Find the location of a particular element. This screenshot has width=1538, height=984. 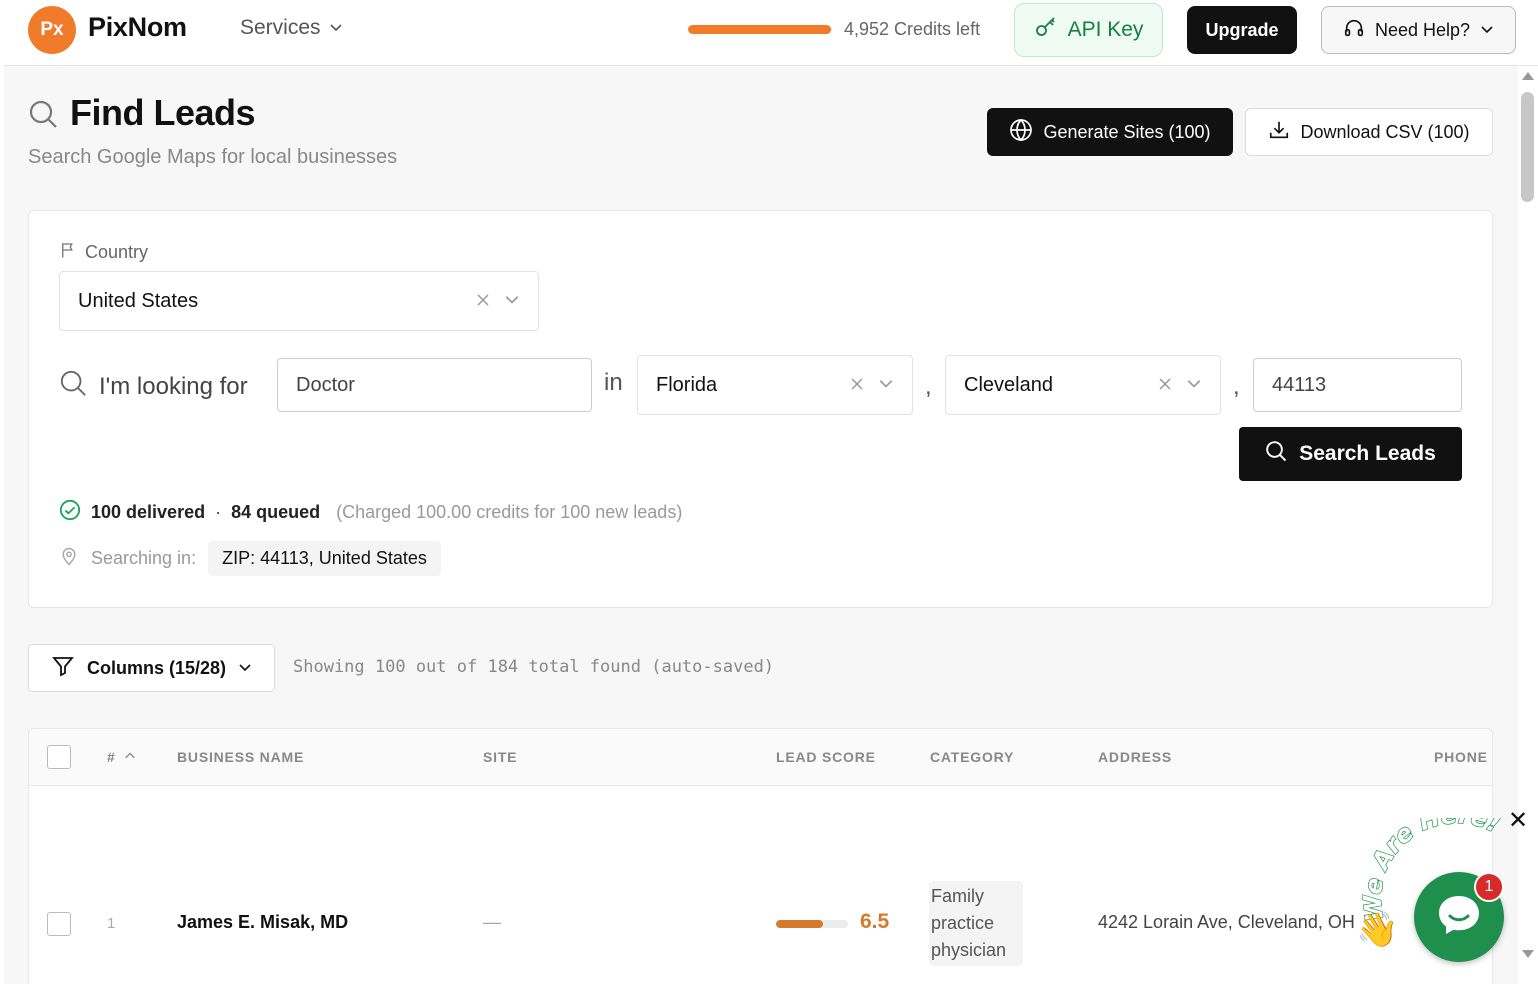

lead-score-bar is located at coordinates (812, 924).